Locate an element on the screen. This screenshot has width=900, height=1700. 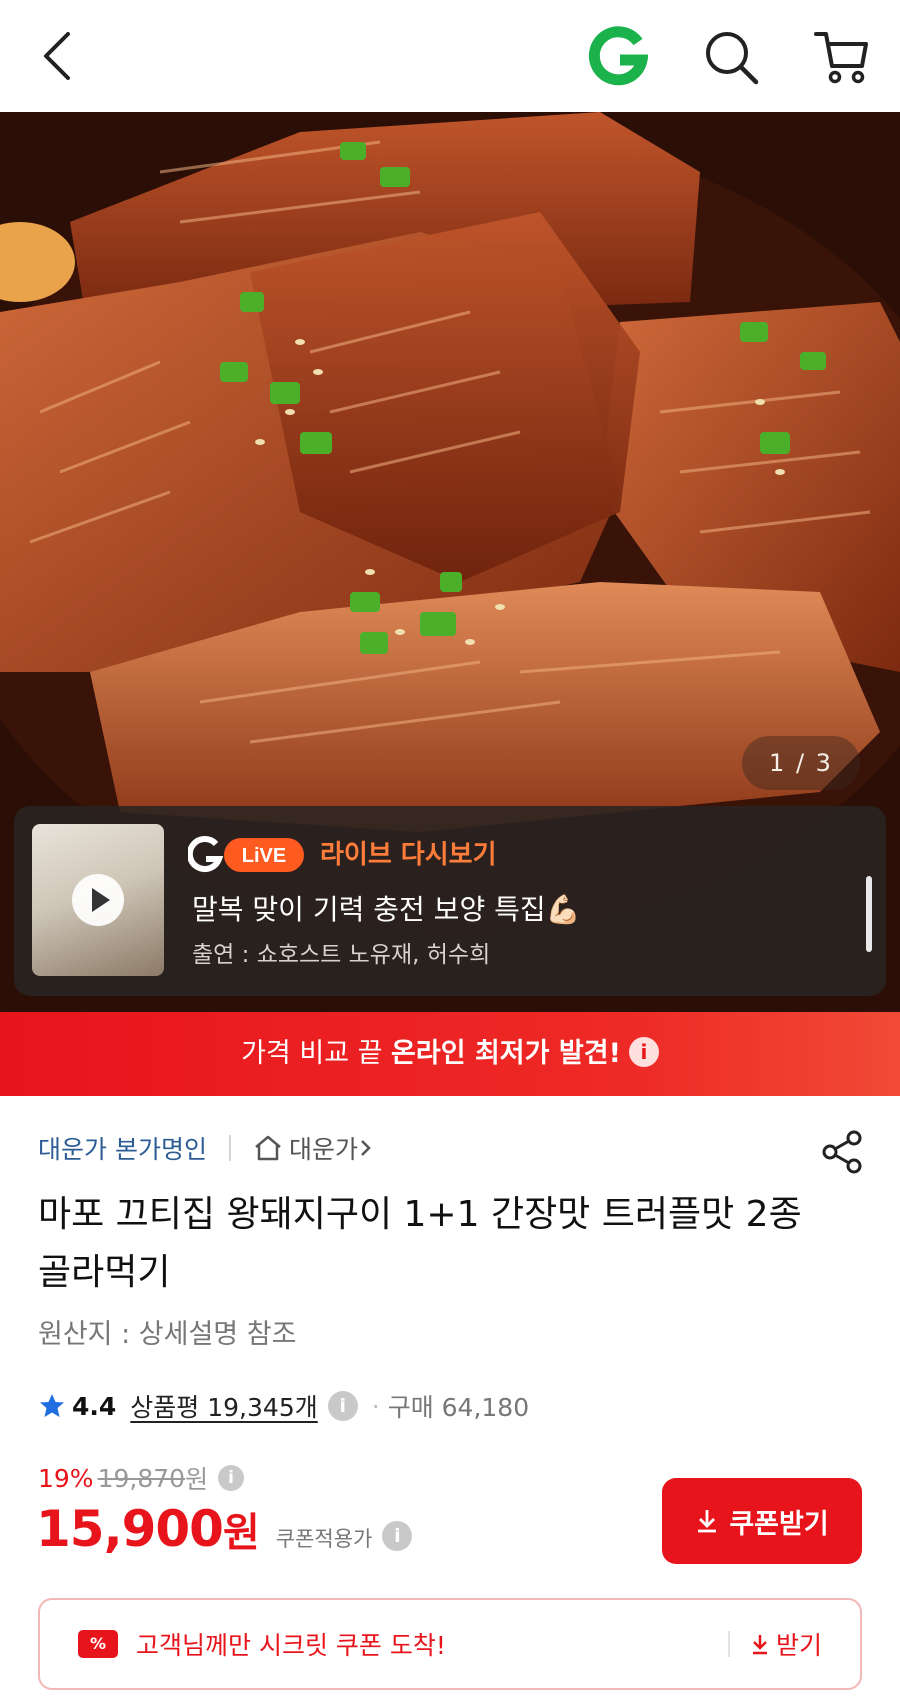
banner-prefix: 가격 비교 끝 is located at coordinates (316, 1053).